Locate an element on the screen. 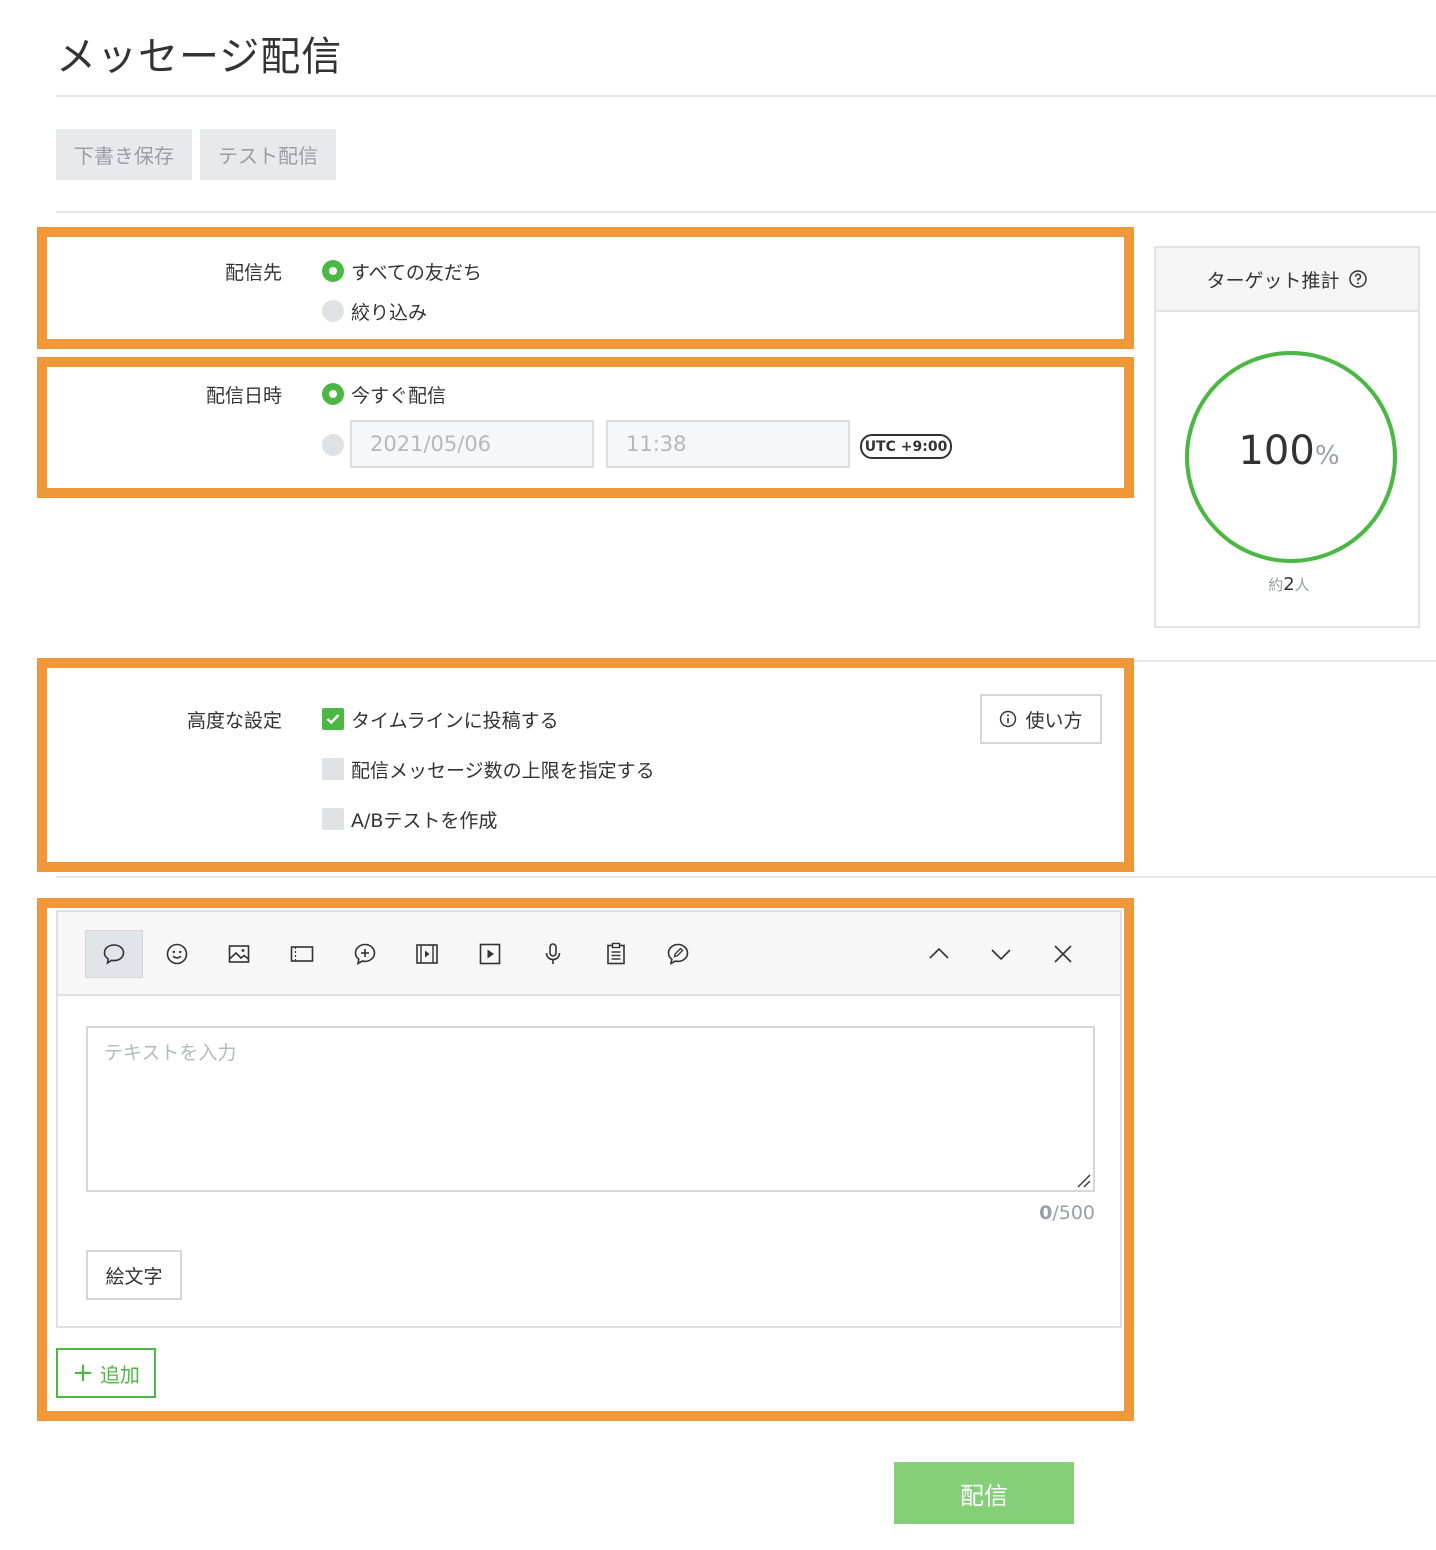  target-estimate-title: ターゲット推計 is located at coordinates (1273, 280).